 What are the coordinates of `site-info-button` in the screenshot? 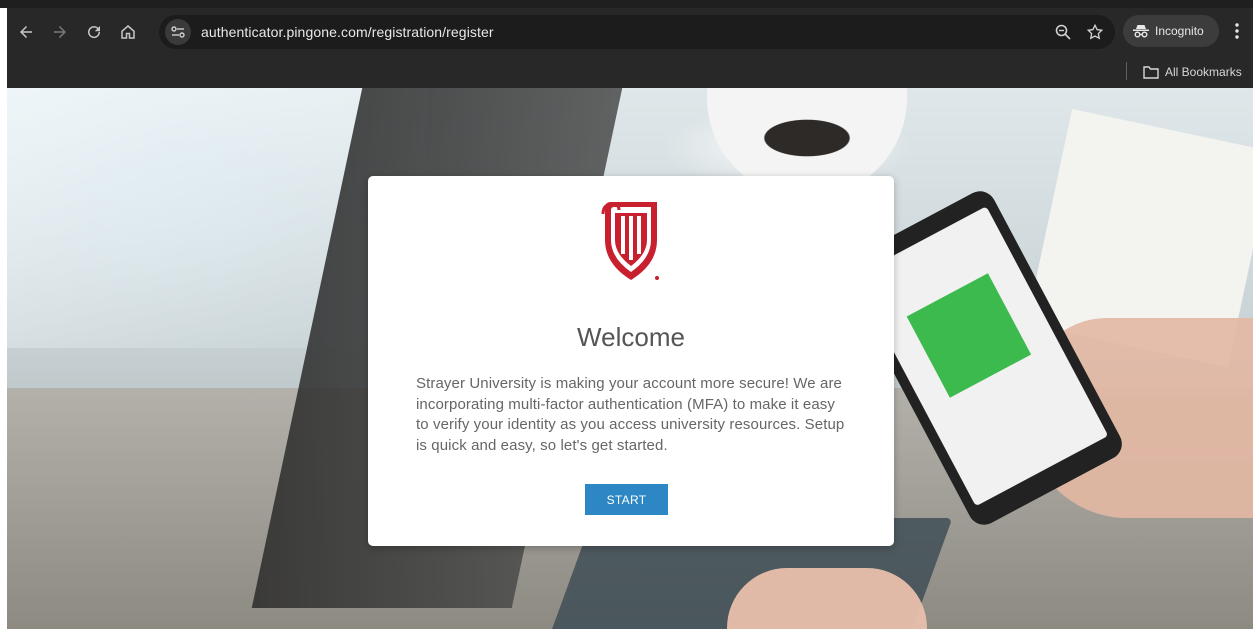 It's located at (178, 32).